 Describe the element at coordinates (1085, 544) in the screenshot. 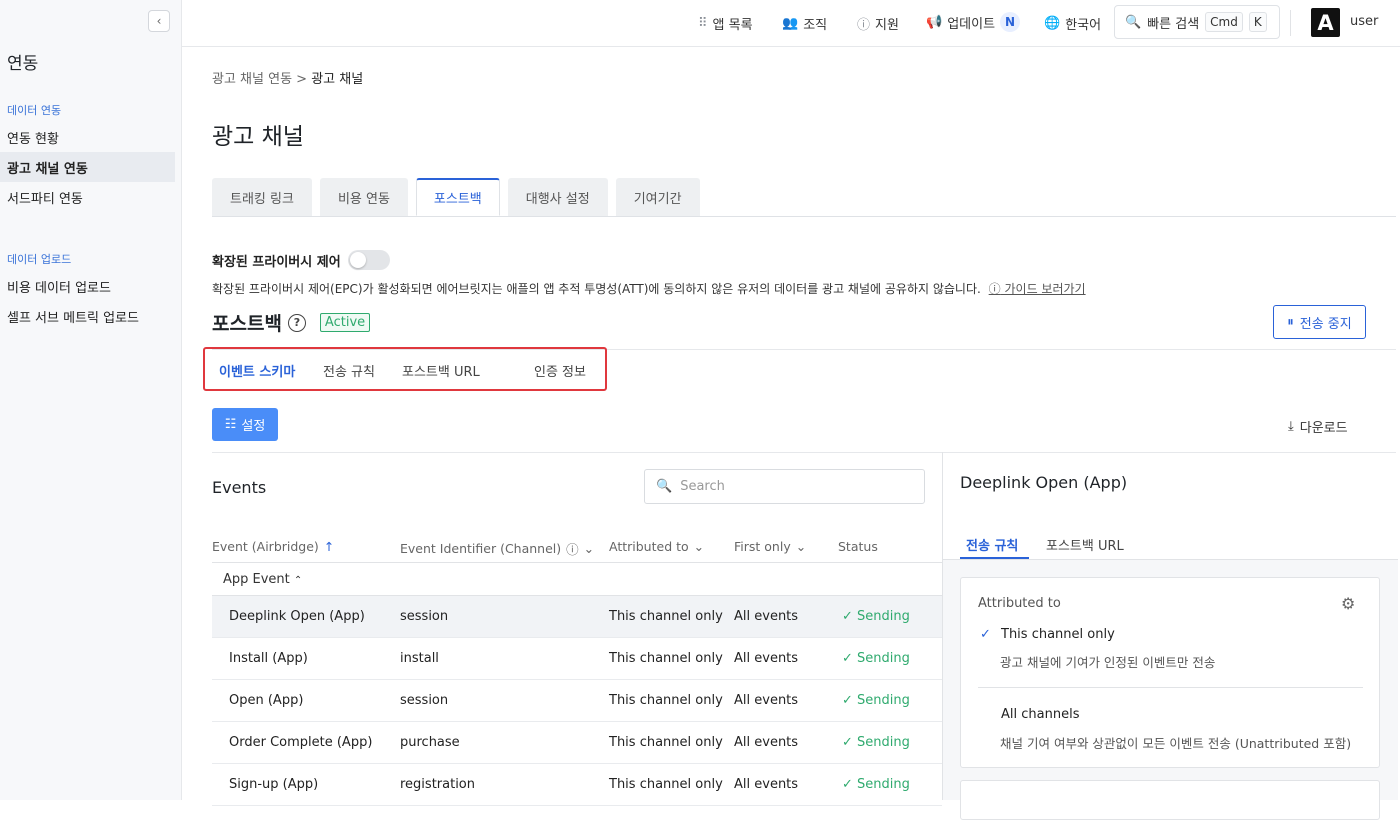

I see `detail-tab-postback-url: 포스트백 URL` at that location.